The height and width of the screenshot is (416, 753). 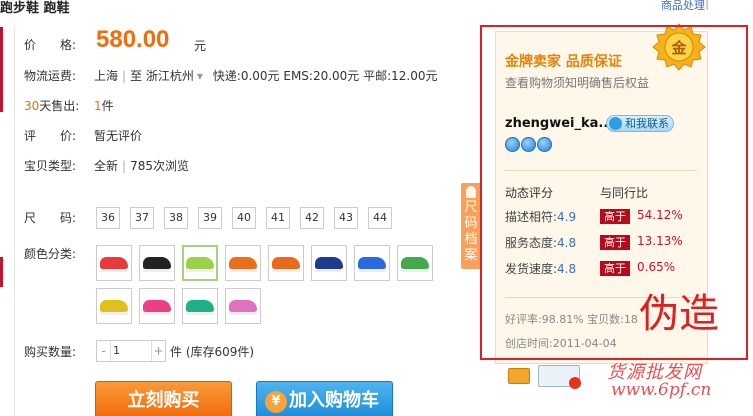 I want to click on add-to-cart-button: ¥ 加入购物车, so click(x=324, y=398).